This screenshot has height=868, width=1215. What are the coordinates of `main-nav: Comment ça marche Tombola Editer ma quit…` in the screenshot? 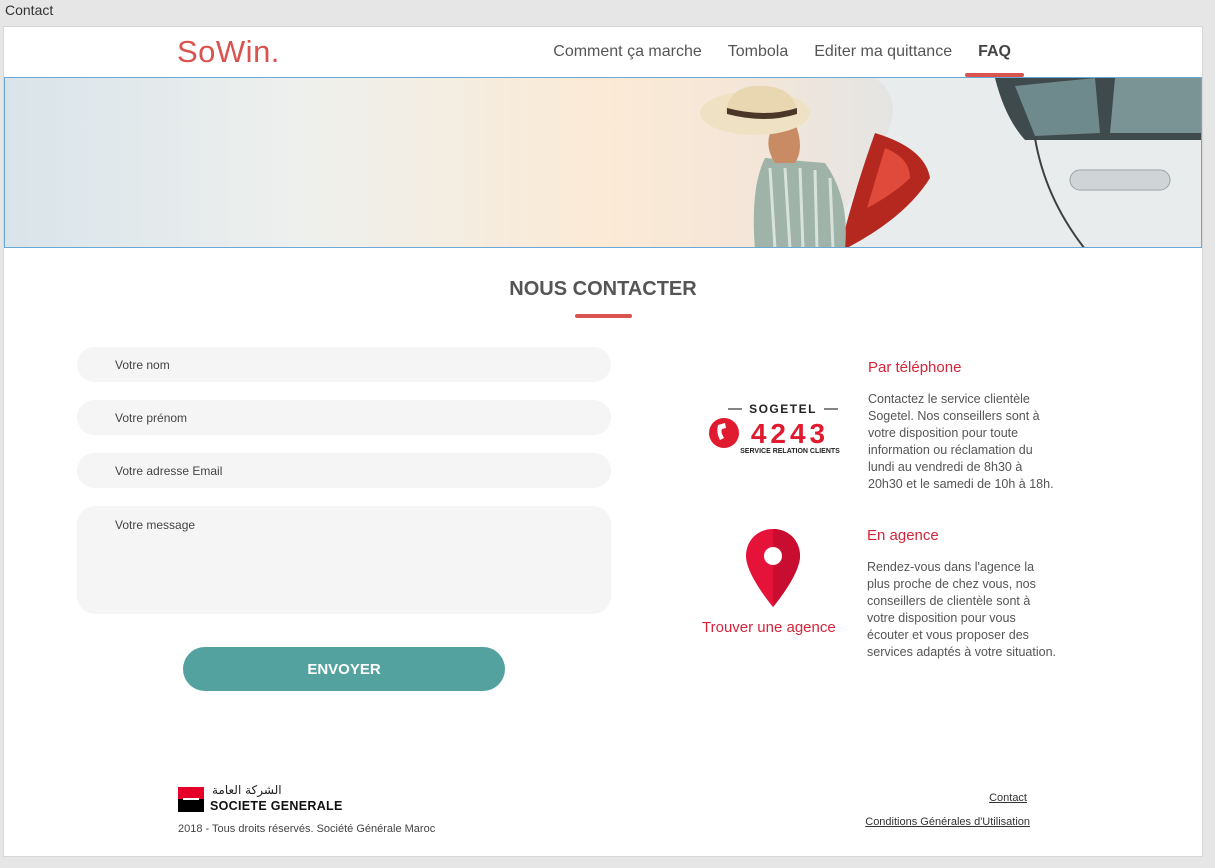 It's located at (782, 52).